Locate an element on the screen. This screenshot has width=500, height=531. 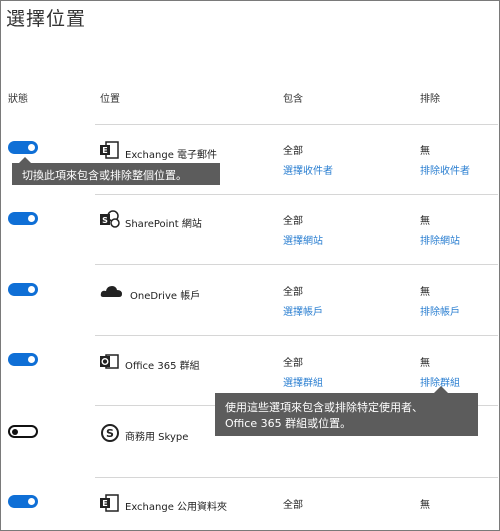
exclude-options-tooltip: 使用這些選項來包含或排除特定使用者、 Office 365 群組或位置。 is located at coordinates (346, 414).